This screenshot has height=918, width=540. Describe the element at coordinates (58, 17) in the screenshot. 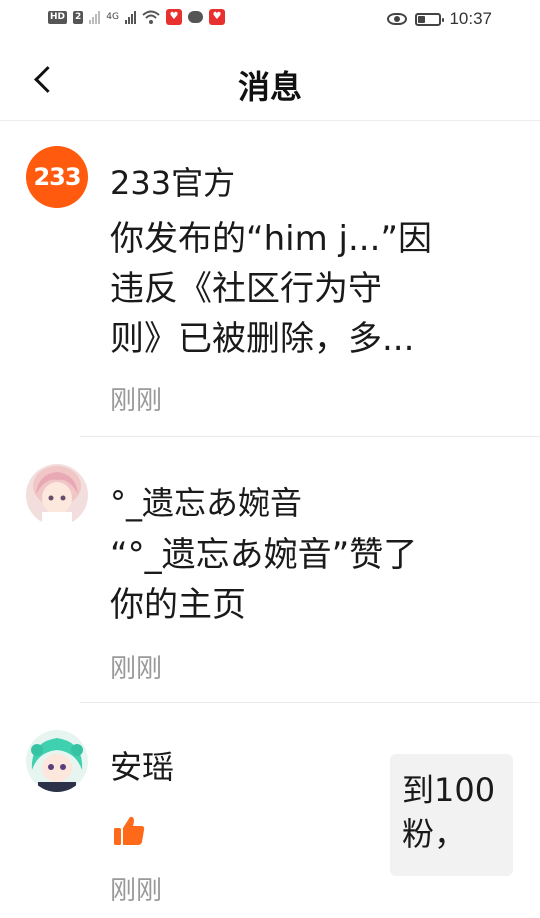

I see `hd-badge: HD` at that location.